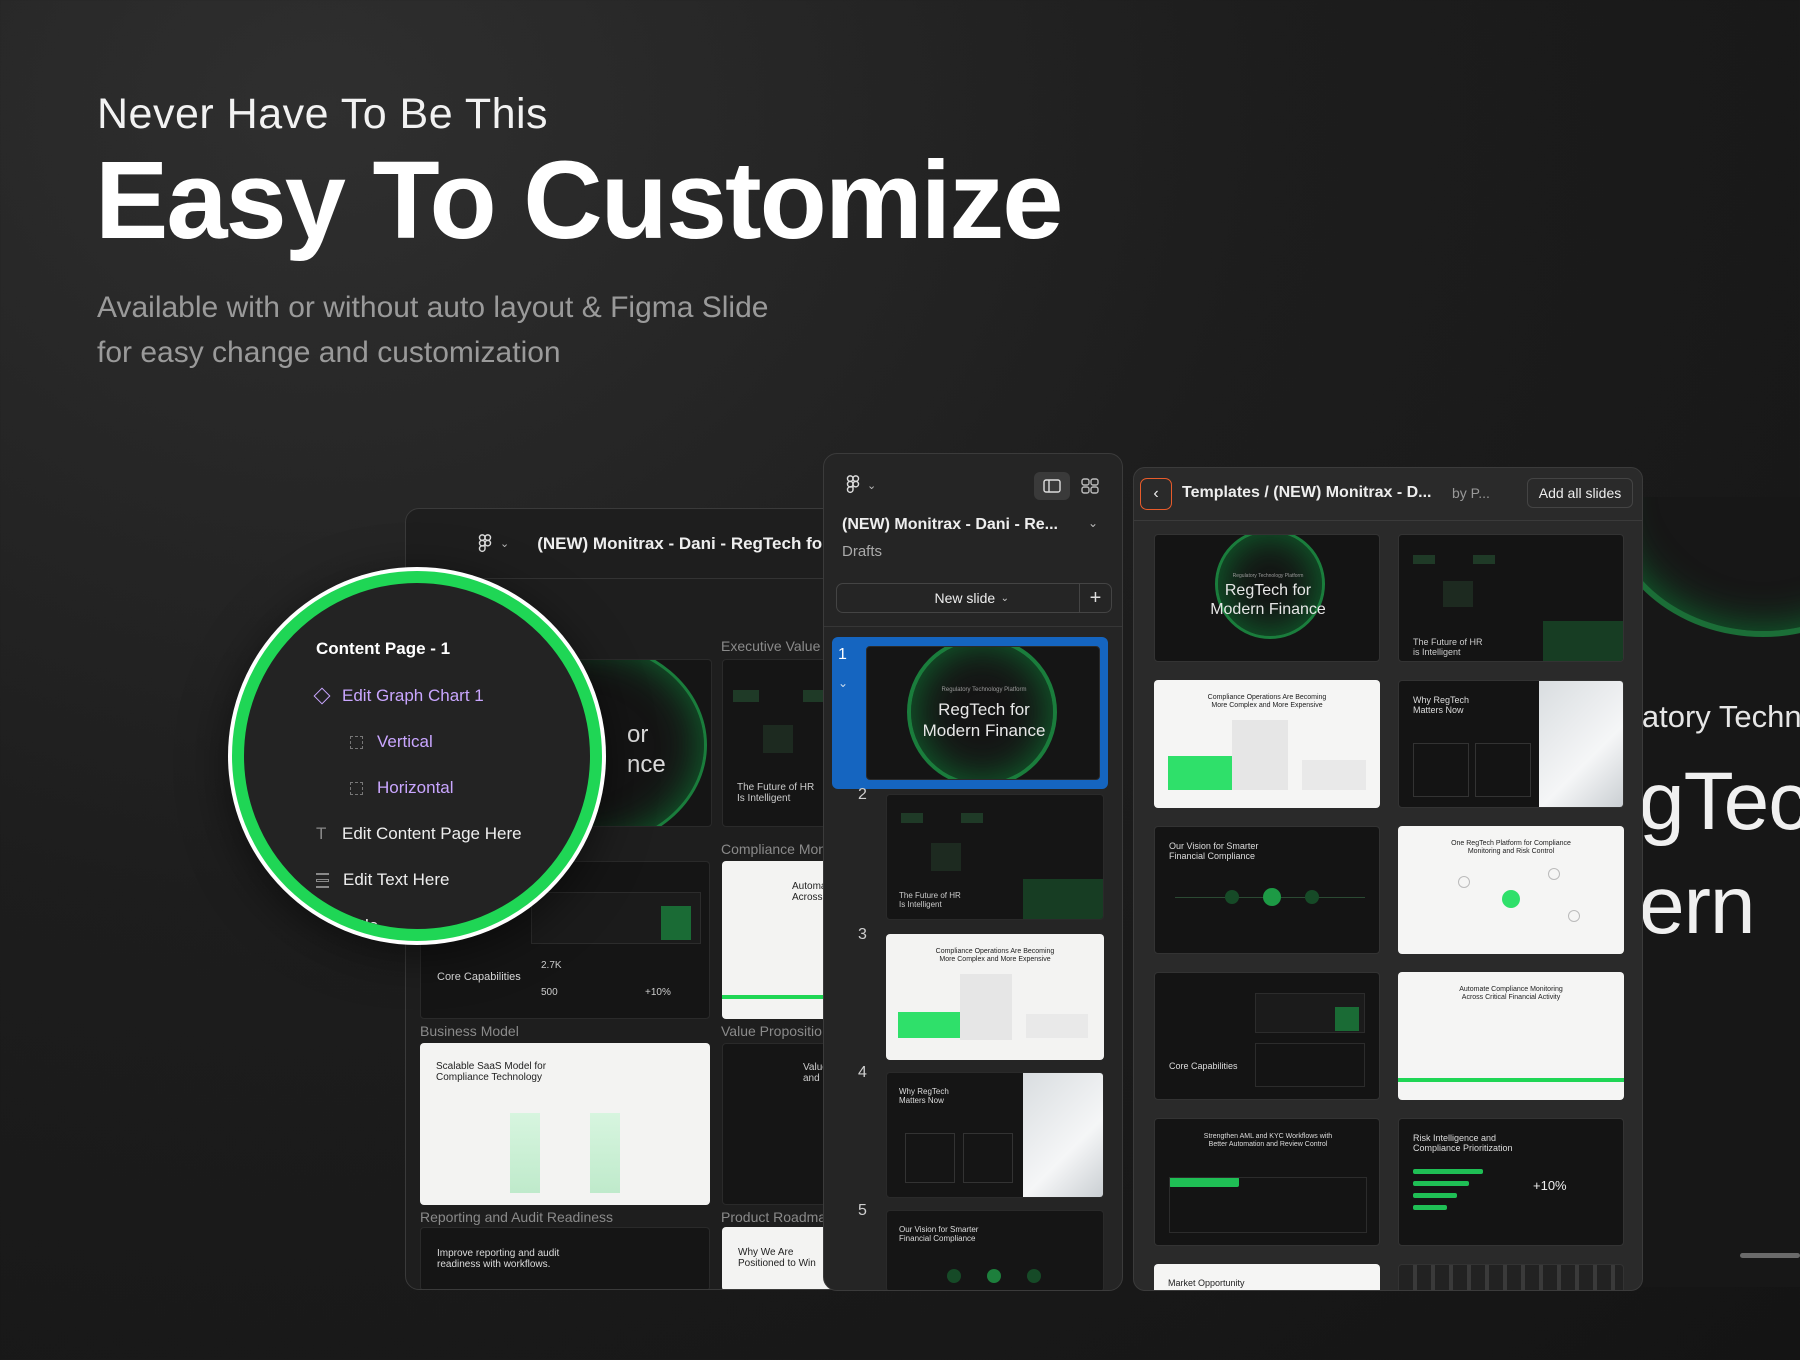  Describe the element at coordinates (1511, 598) in the screenshot. I see `template-slide-2: The Future of HR is Intelligent` at that location.